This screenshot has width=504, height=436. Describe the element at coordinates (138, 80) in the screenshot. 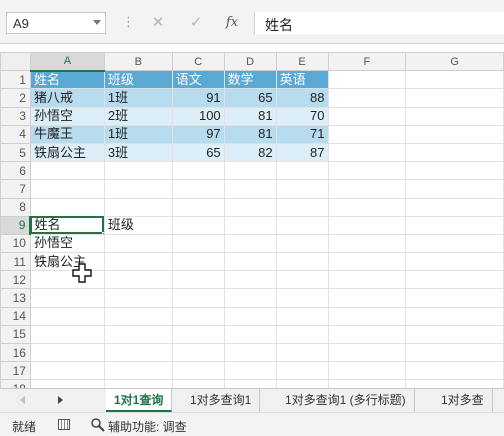

I see `cell-b1: 班级` at that location.